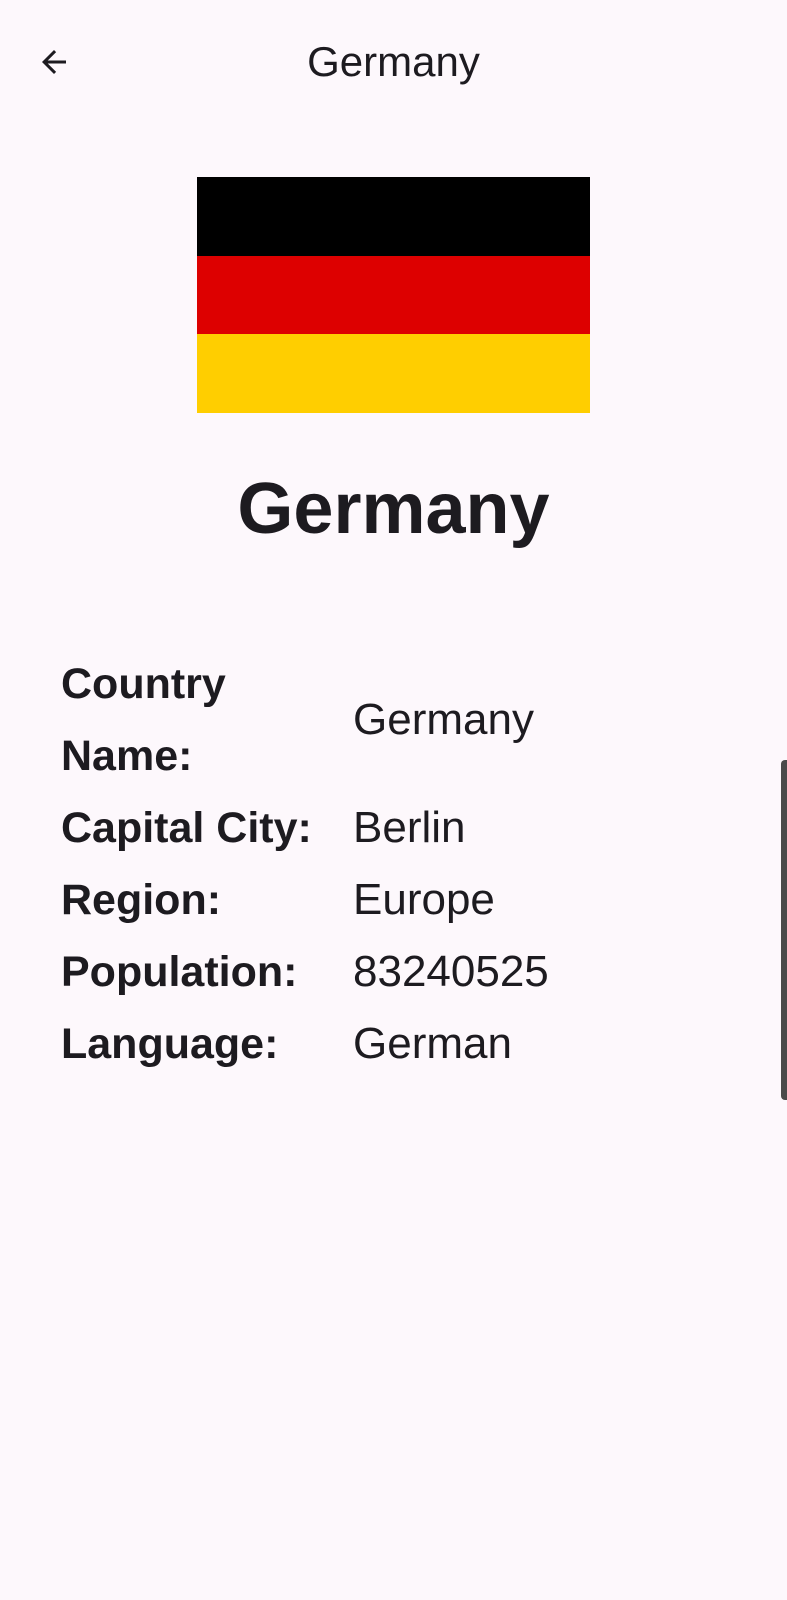 The width and height of the screenshot is (787, 1600). What do you see at coordinates (424, 899) in the screenshot?
I see `region-value: Europe` at bounding box center [424, 899].